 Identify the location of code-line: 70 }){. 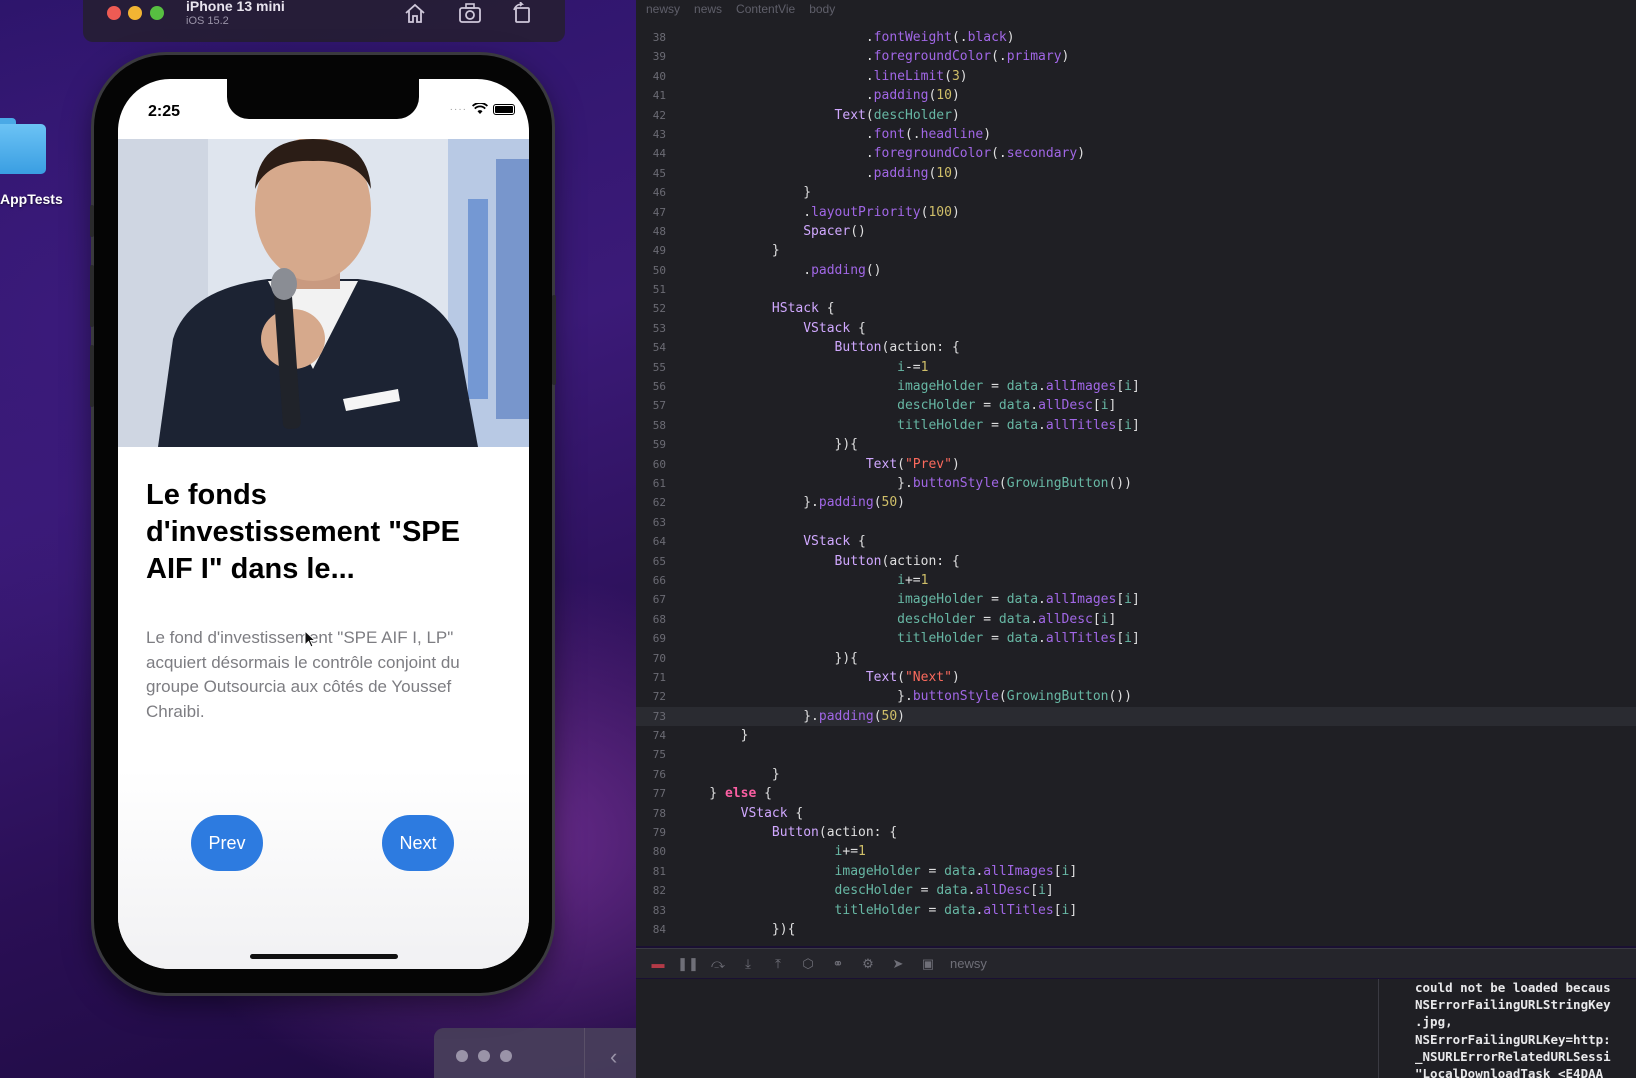
(1136, 658).